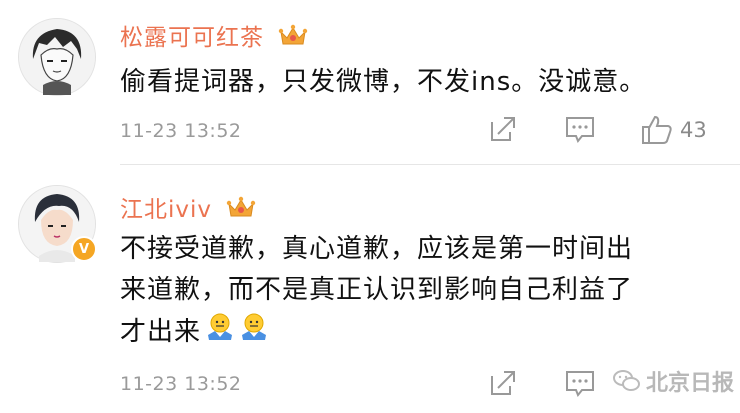  I want to click on comment-line: 来道歉，而不是真正认识到影响自己利益了, so click(377, 290).